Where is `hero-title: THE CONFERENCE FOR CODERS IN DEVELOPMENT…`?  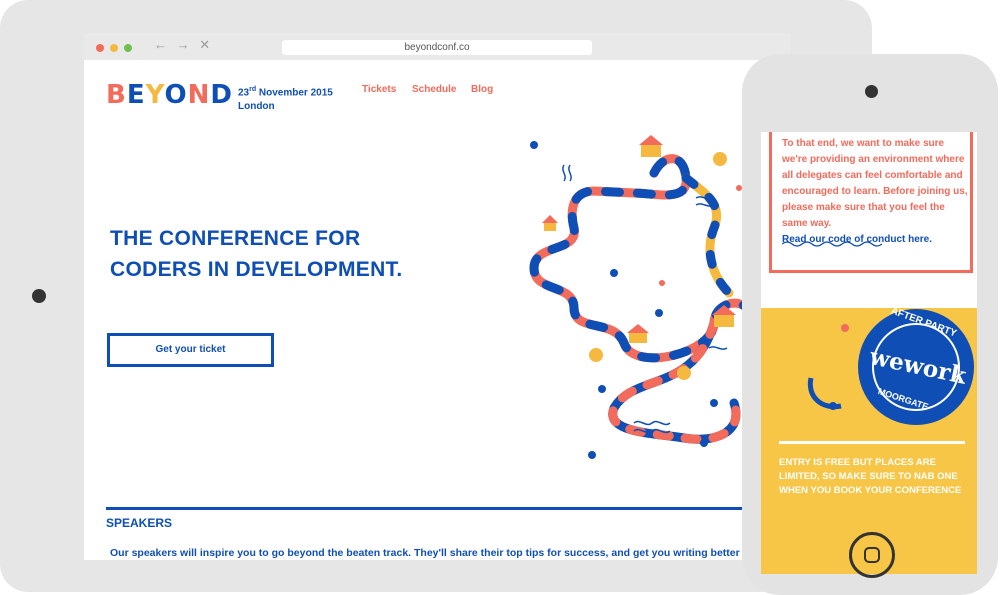 hero-title: THE CONFERENCE FOR CODERS IN DEVELOPMENT… is located at coordinates (275, 254).